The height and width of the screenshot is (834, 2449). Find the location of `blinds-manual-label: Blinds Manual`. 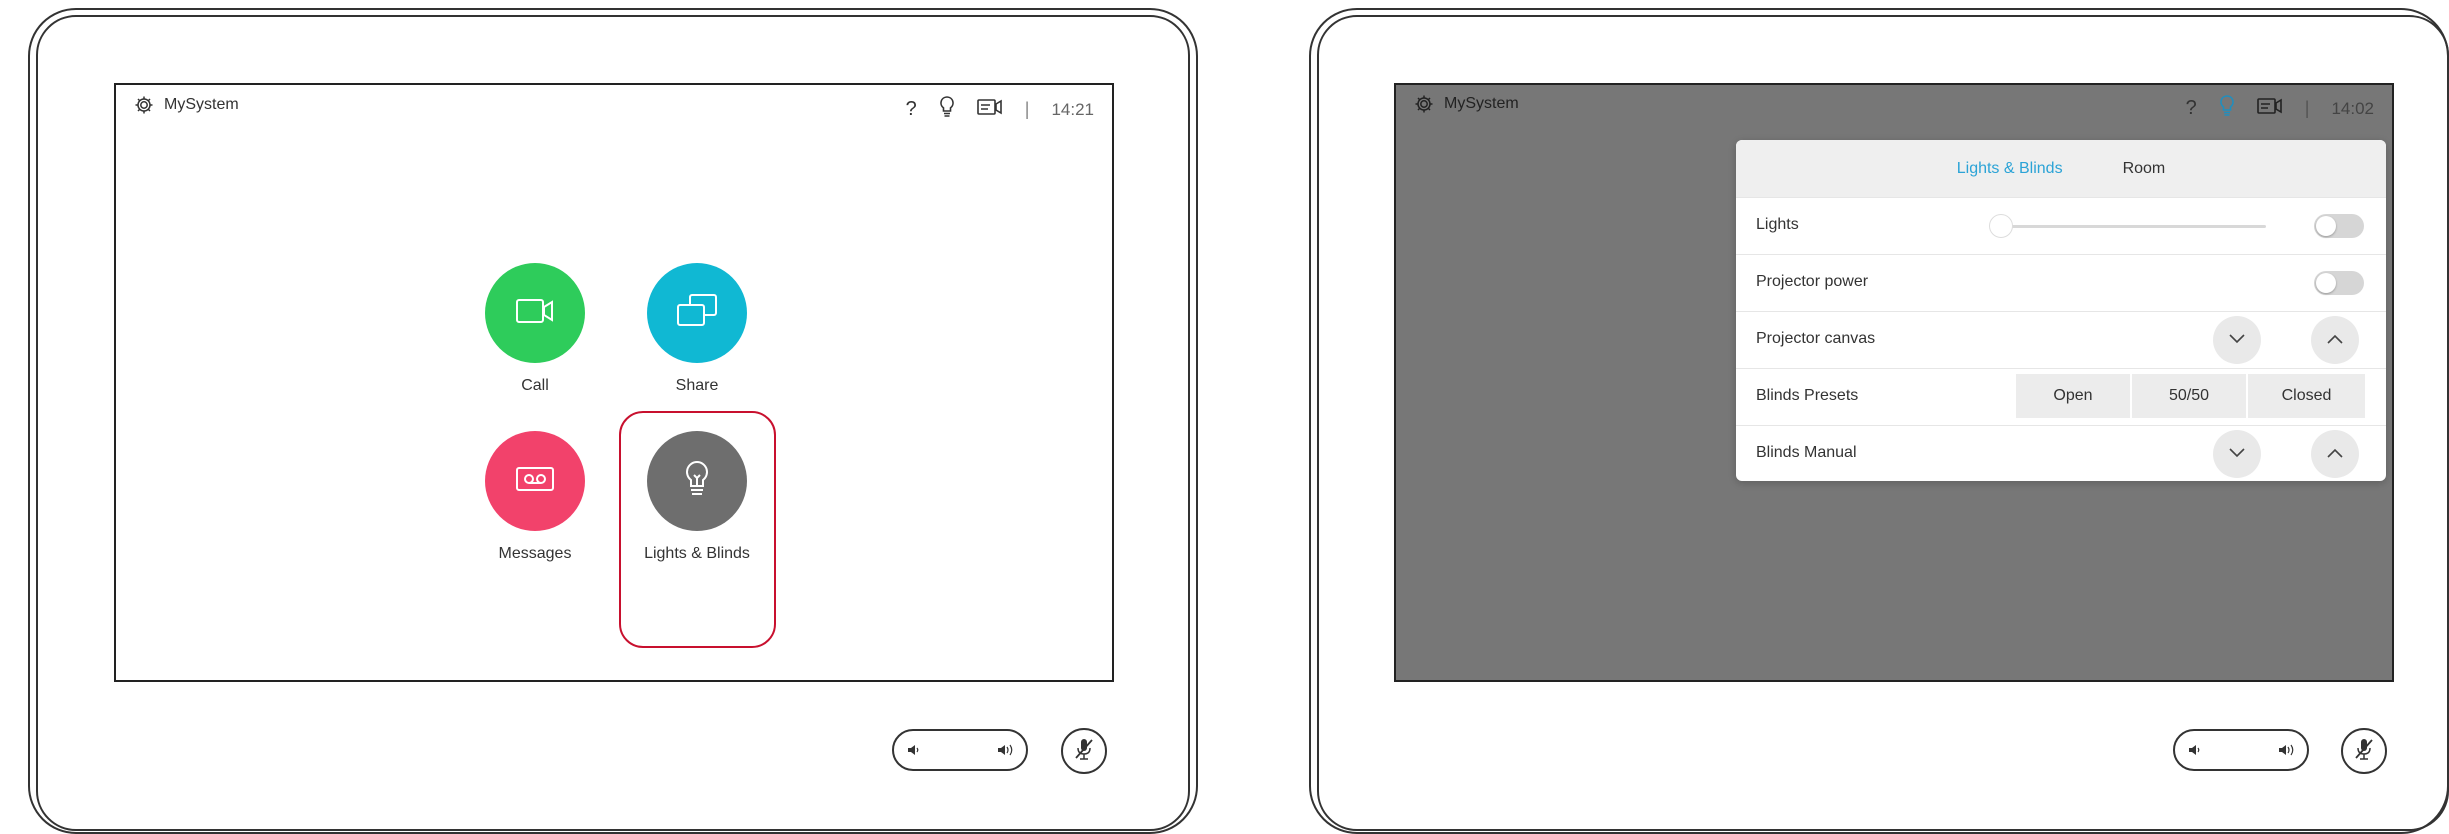

blinds-manual-label: Blinds Manual is located at coordinates (1806, 452).